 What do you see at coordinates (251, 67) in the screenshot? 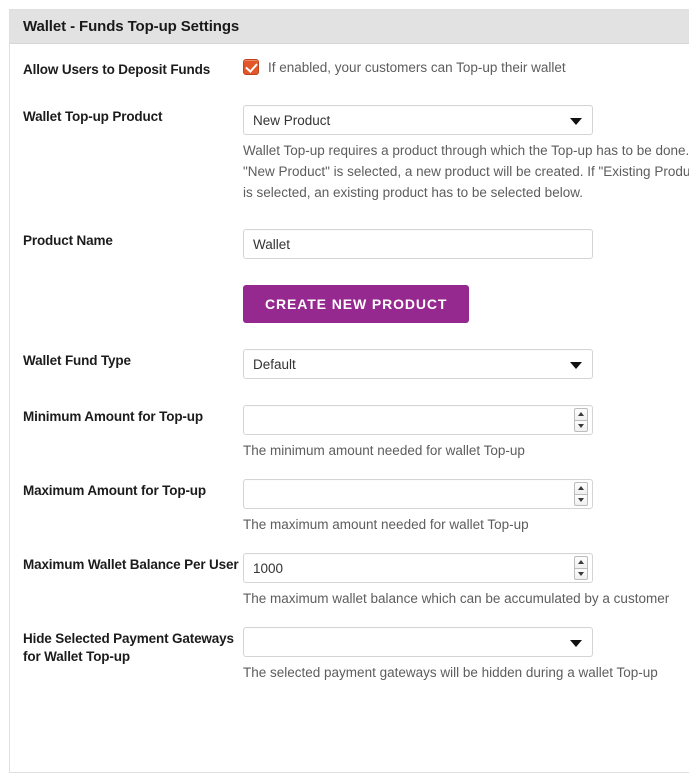
I see `allow-deposit-checkbox` at bounding box center [251, 67].